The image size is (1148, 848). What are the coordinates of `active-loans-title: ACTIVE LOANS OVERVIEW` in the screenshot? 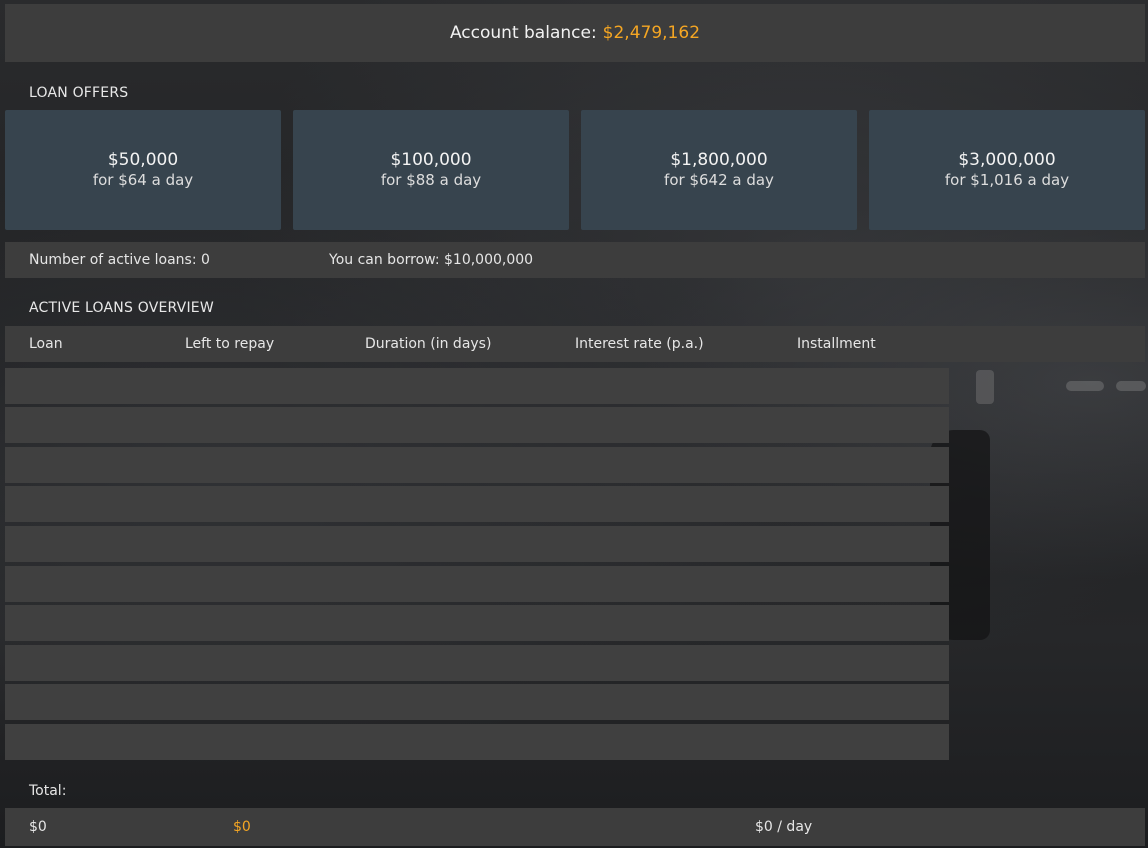 It's located at (121, 308).